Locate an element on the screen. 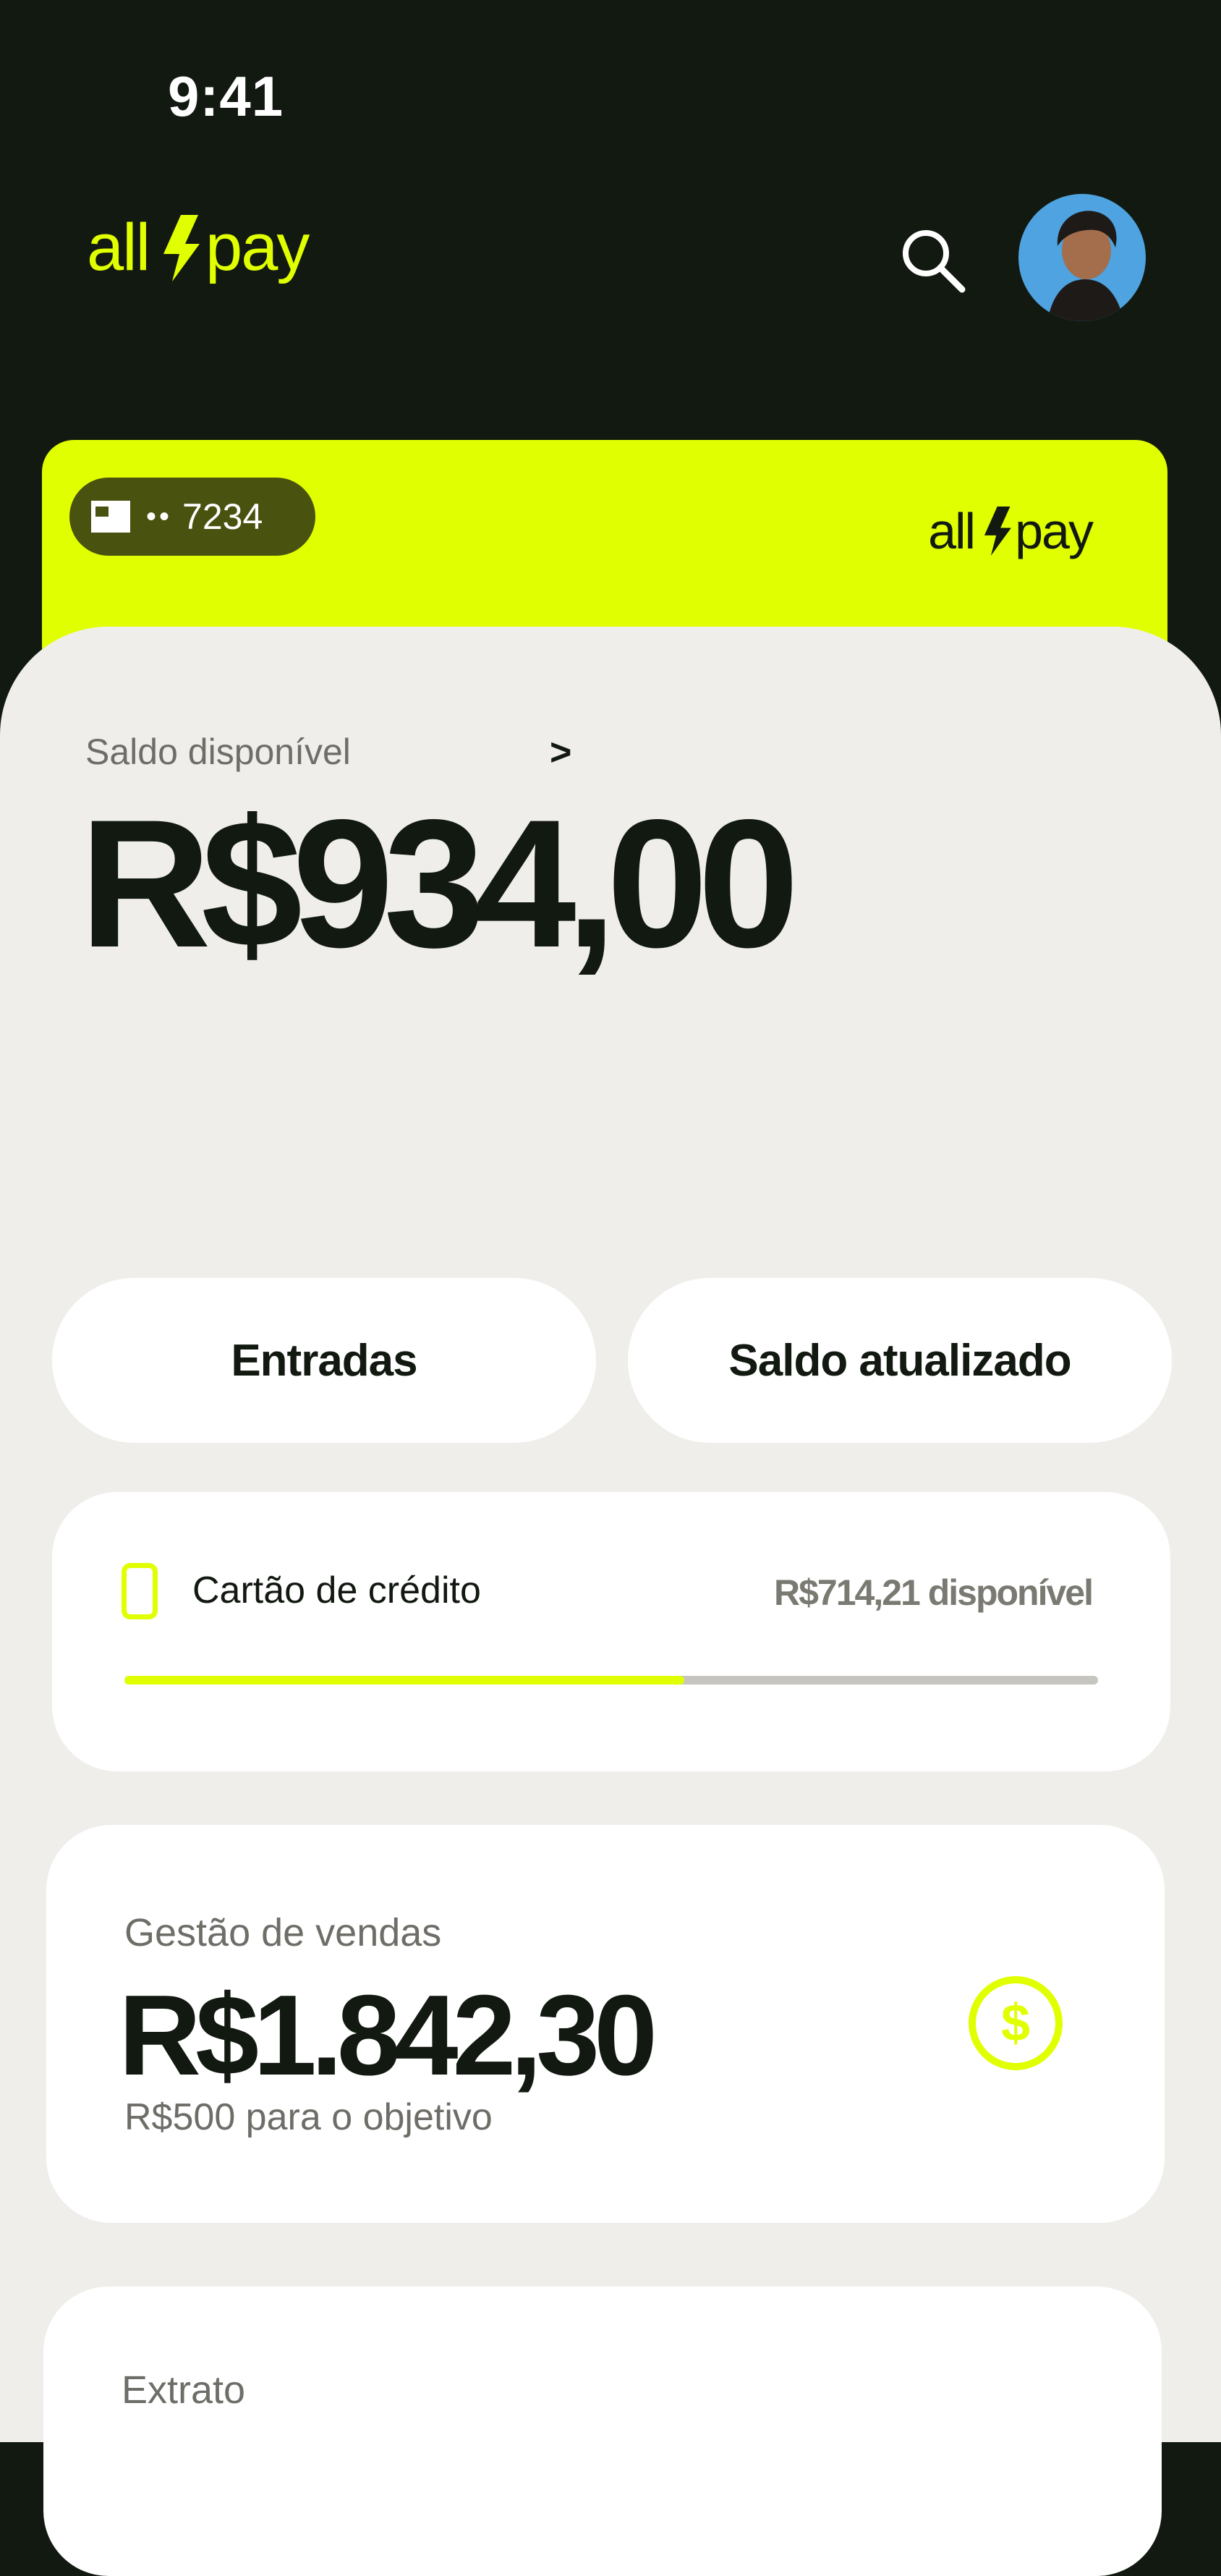 The height and width of the screenshot is (2576, 1221). entradas-button: Entradas is located at coordinates (324, 1360).